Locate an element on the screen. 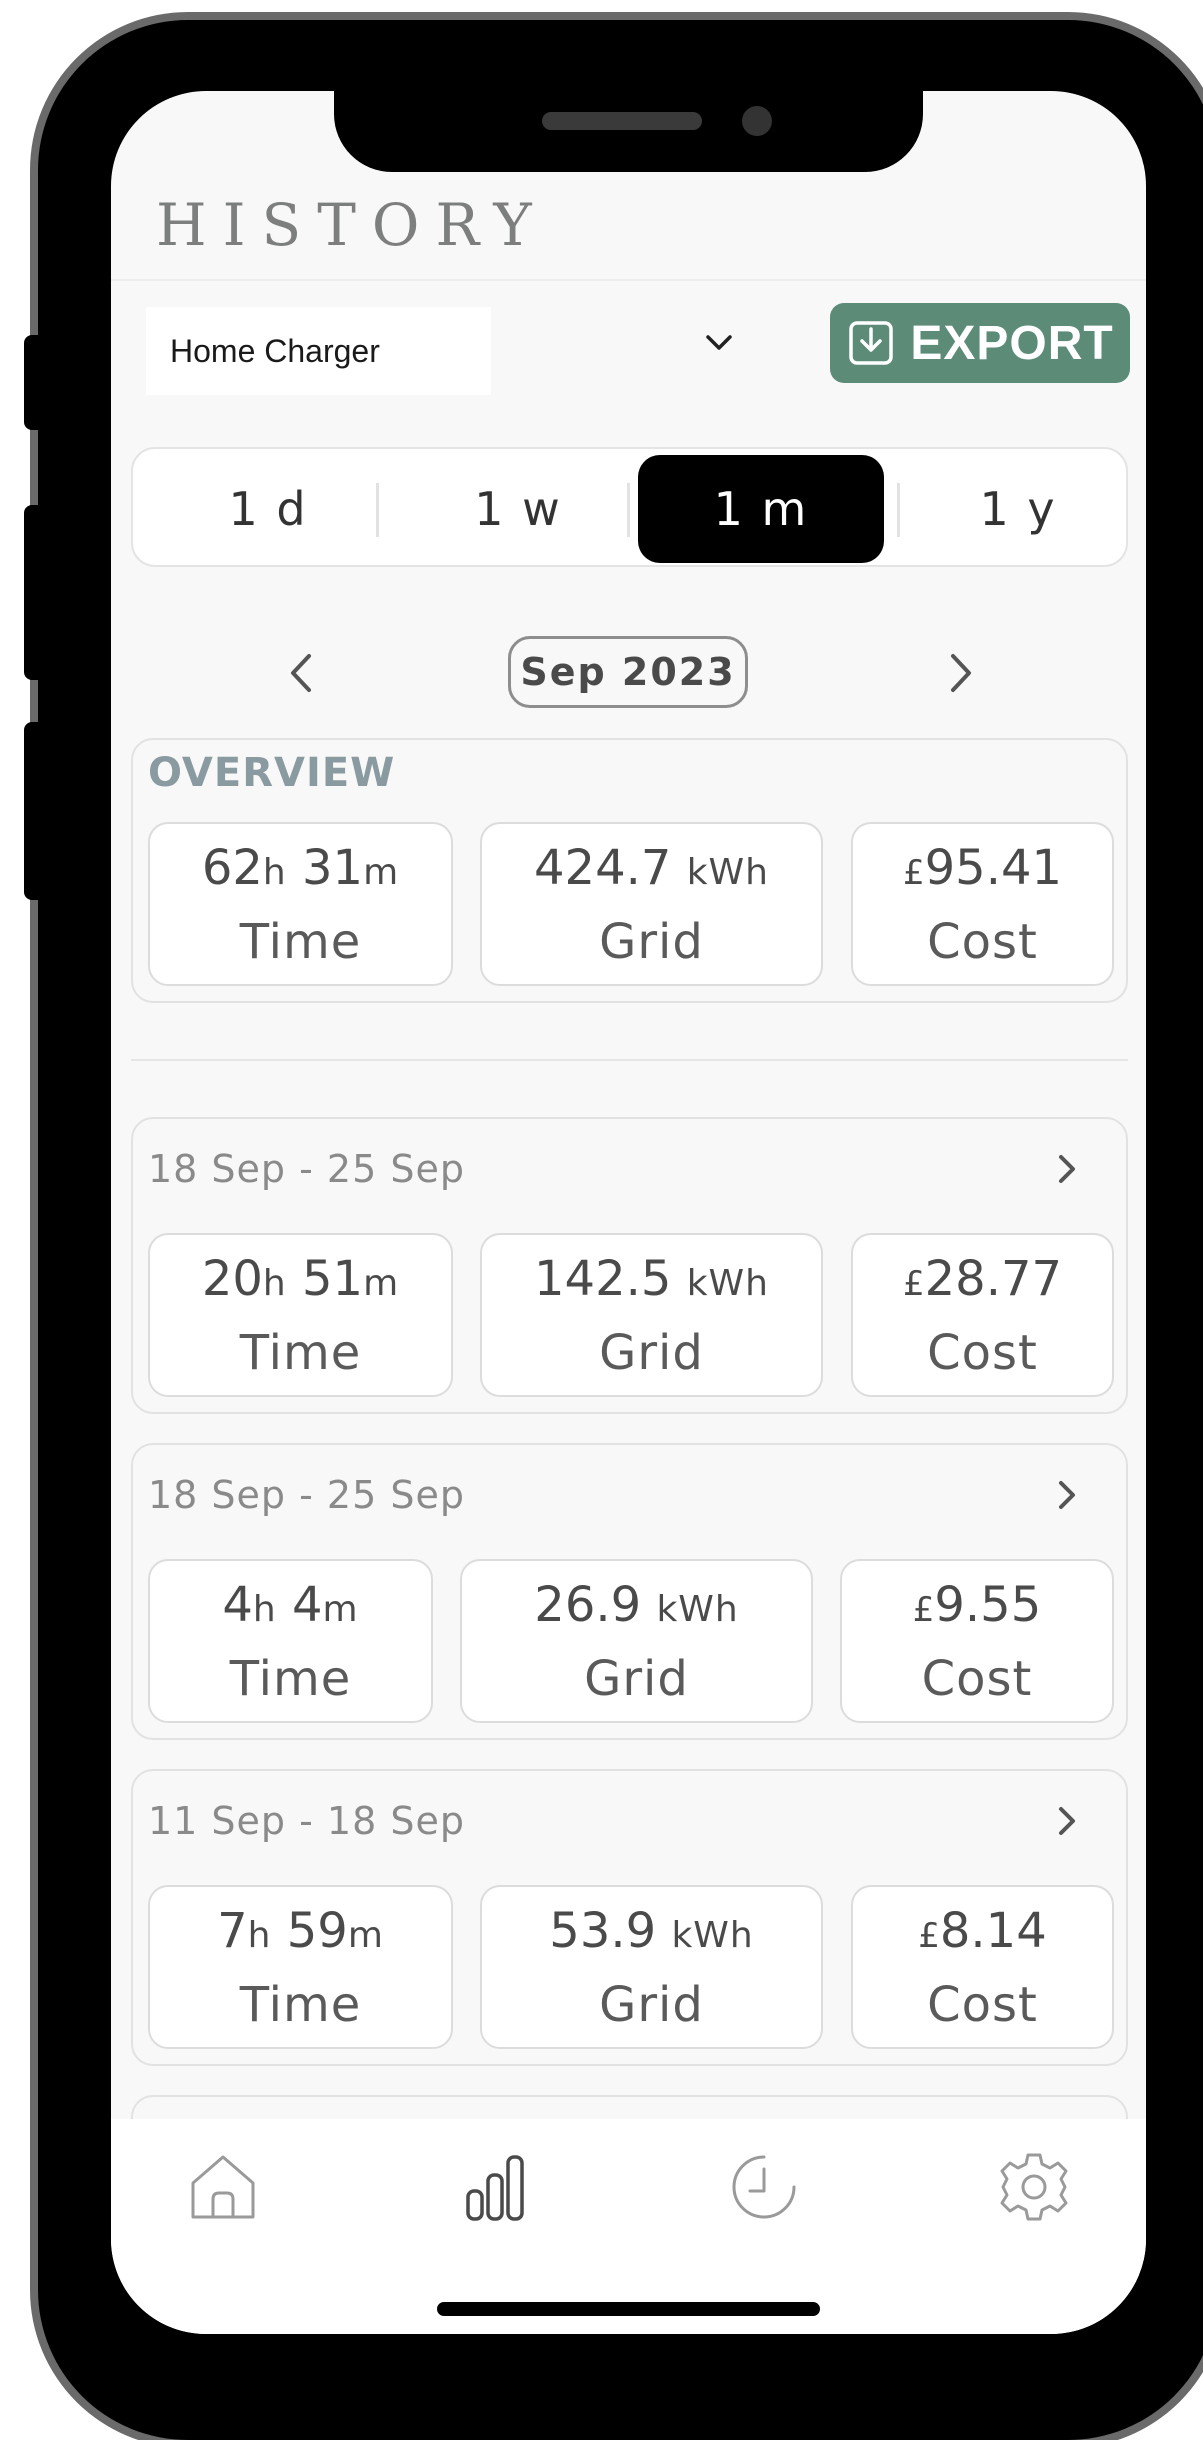 The height and width of the screenshot is (2440, 1203). range-option-1m: 1 m is located at coordinates (761, 509).